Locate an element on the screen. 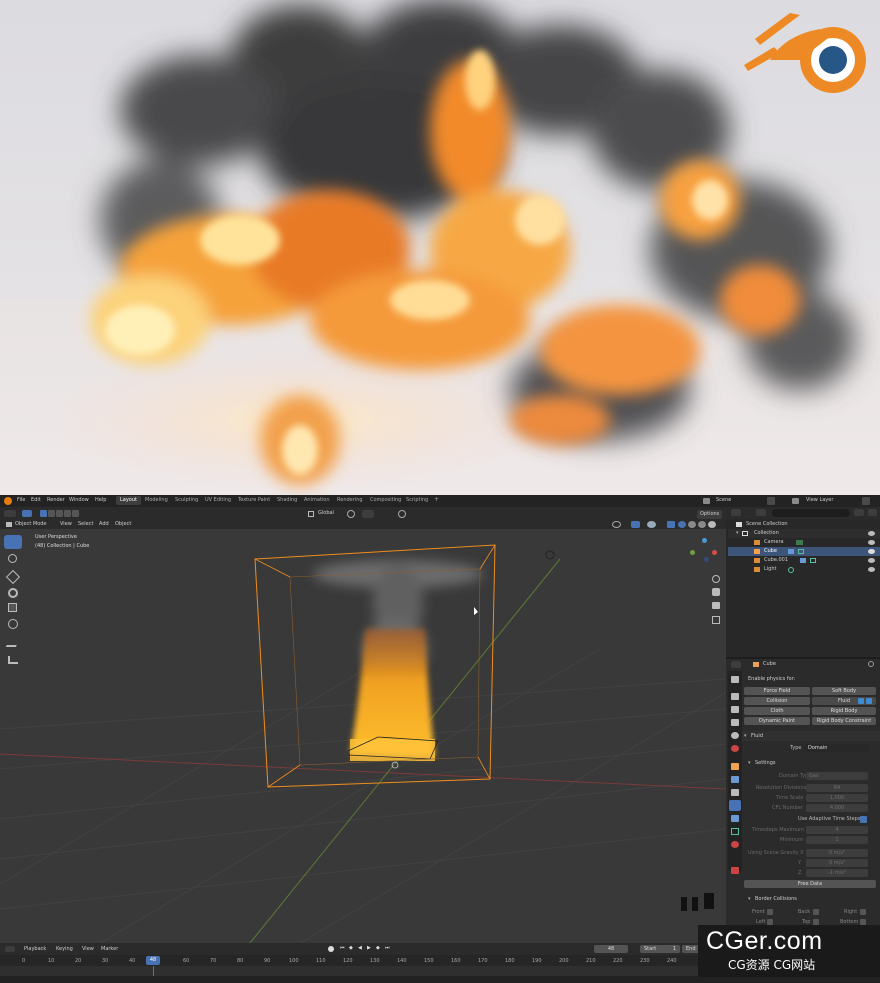  orientation-dropdown: Global is located at coordinates (326, 513).